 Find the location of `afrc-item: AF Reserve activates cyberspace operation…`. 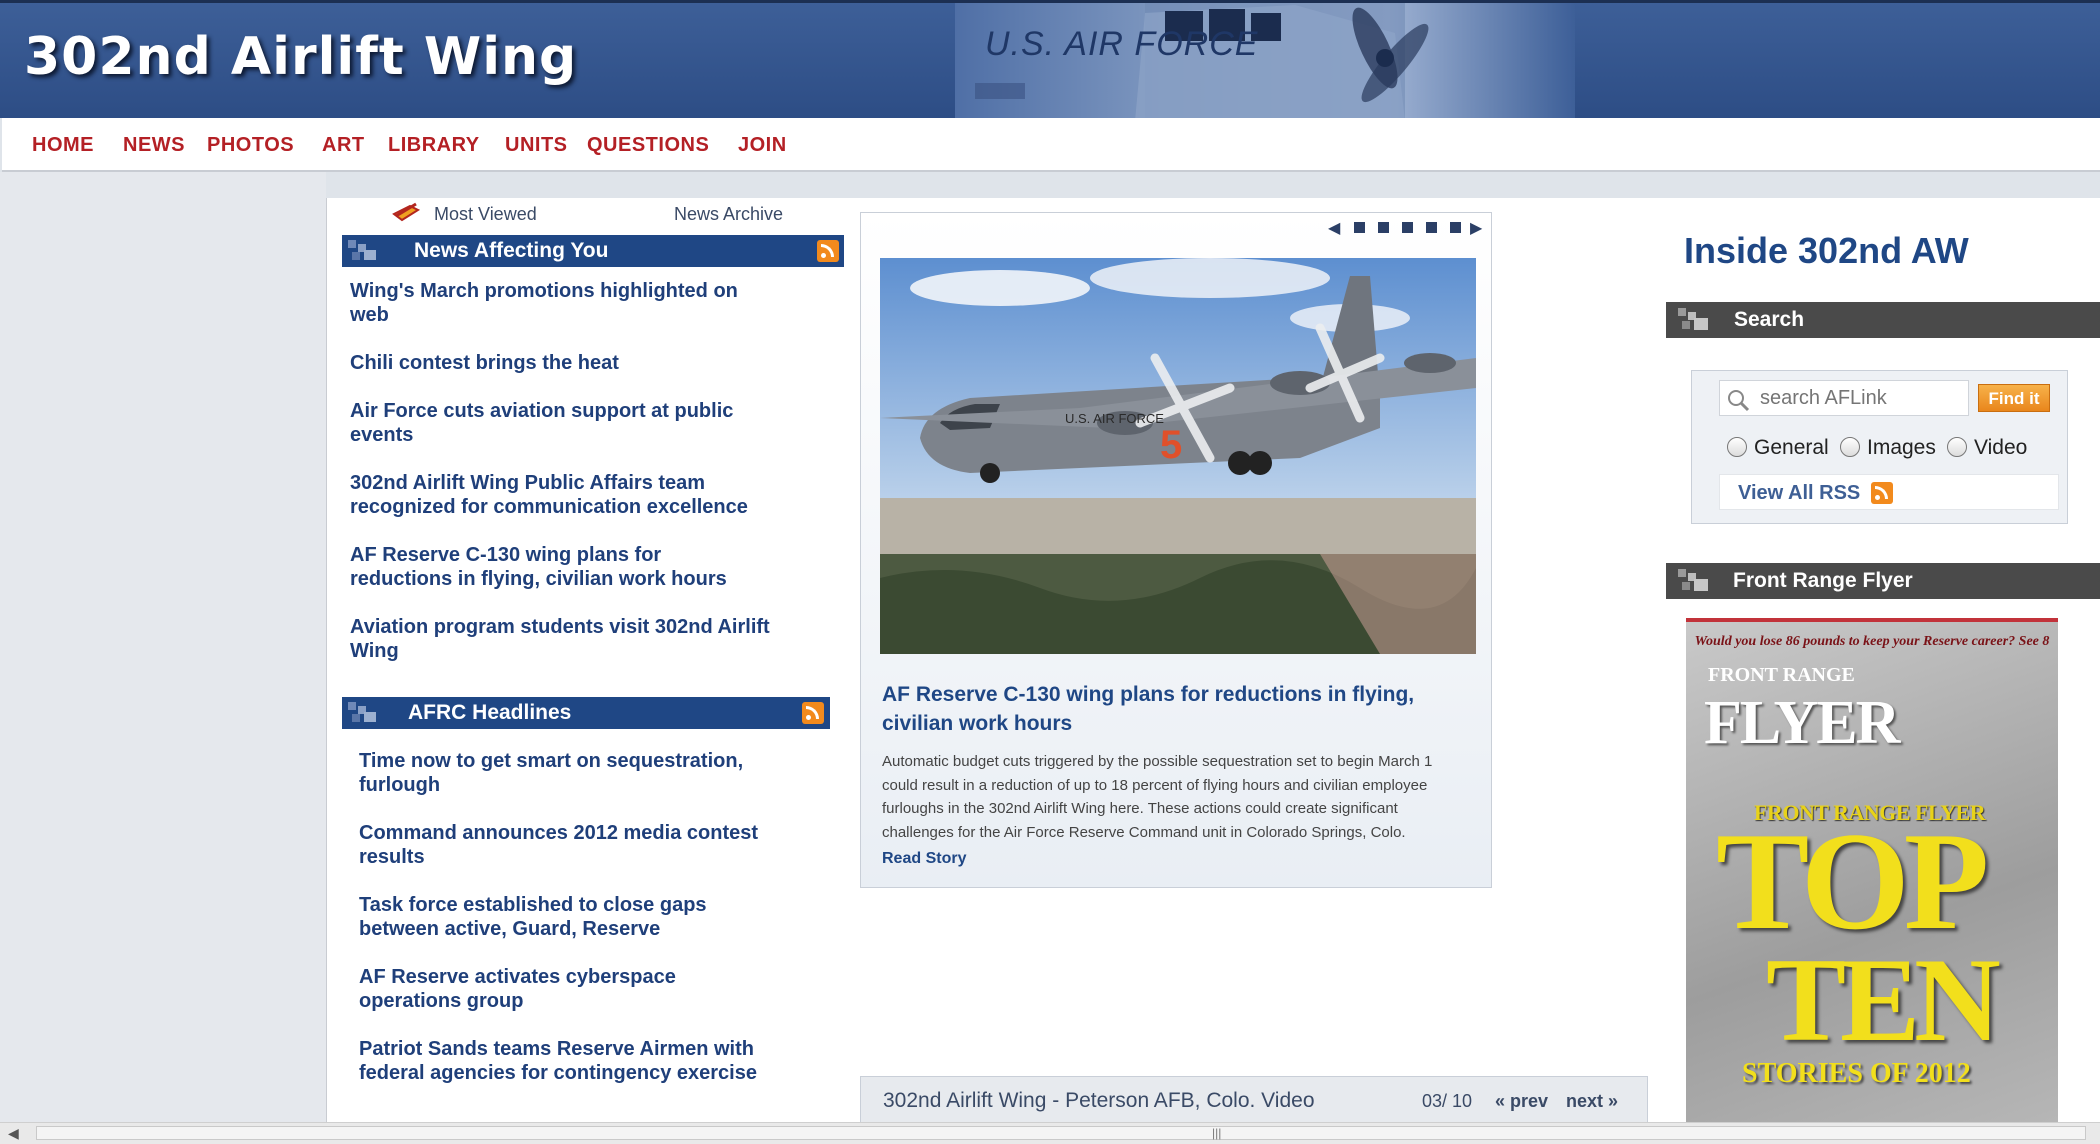

afrc-item: AF Reserve activates cyberspace operation… is located at coordinates (517, 989).